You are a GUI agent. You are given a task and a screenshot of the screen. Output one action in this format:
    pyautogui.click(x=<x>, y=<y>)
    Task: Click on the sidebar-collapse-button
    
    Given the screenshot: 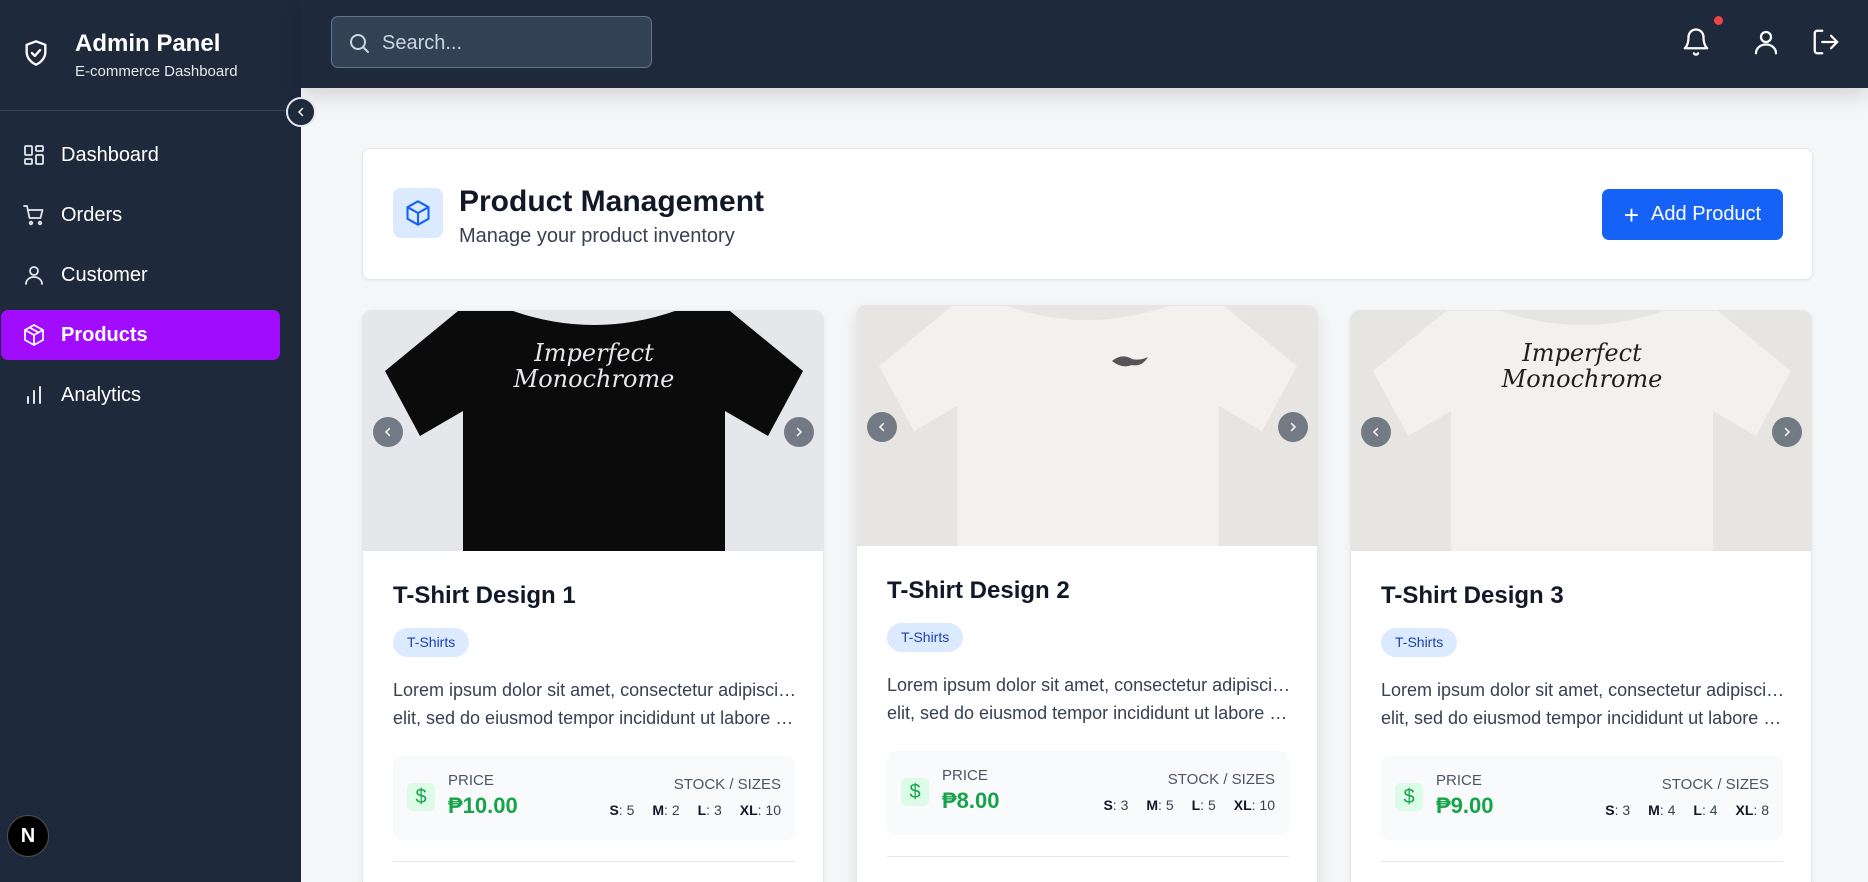 What is the action you would take?
    pyautogui.click(x=301, y=112)
    